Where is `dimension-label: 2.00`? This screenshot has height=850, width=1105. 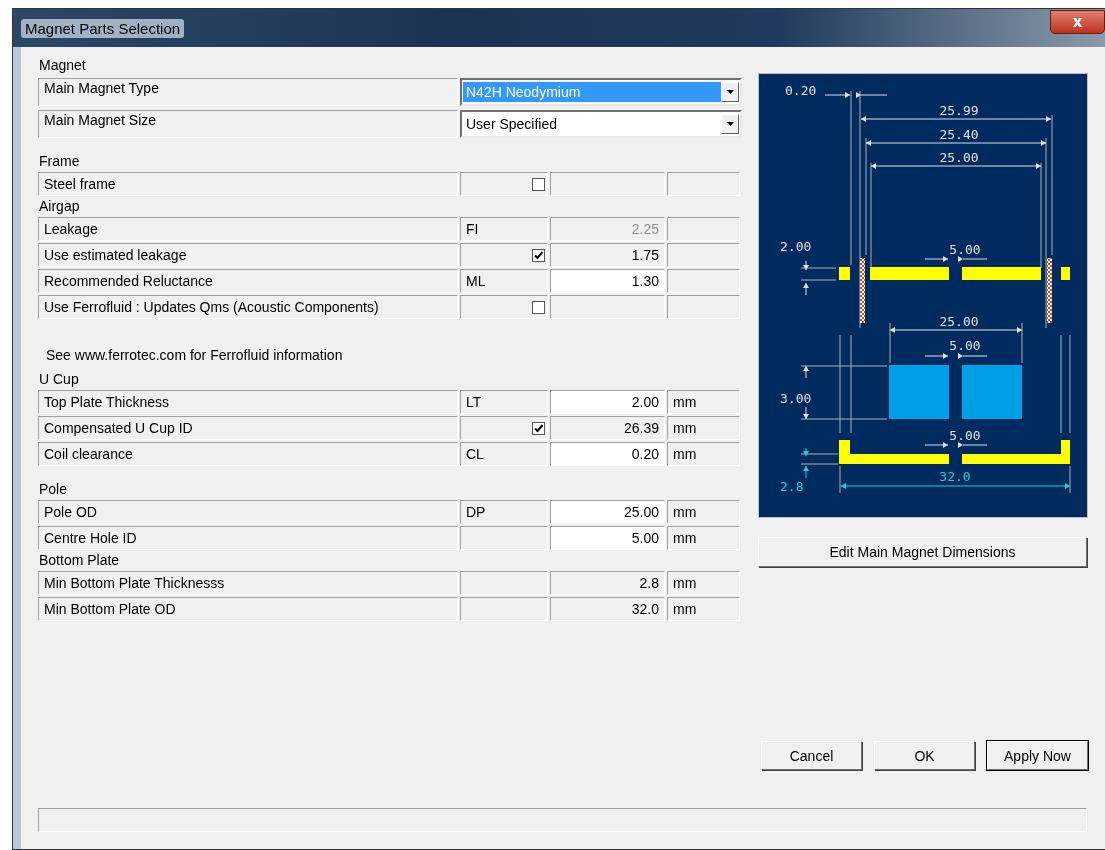 dimension-label: 2.00 is located at coordinates (796, 246).